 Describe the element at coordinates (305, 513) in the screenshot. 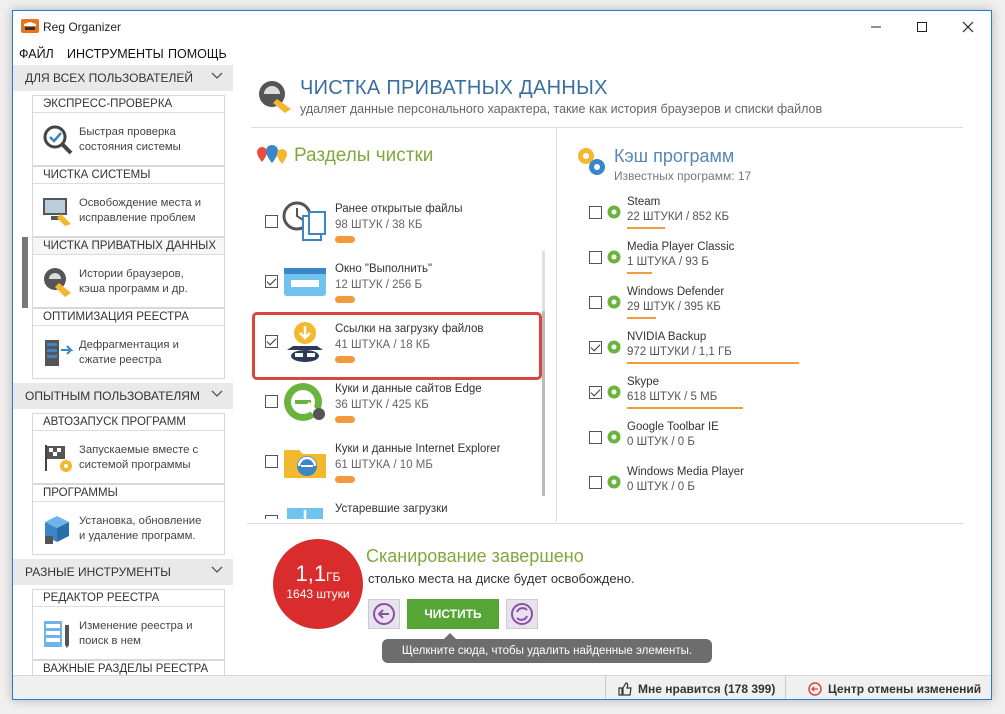

I see `old-downloads-icon` at that location.